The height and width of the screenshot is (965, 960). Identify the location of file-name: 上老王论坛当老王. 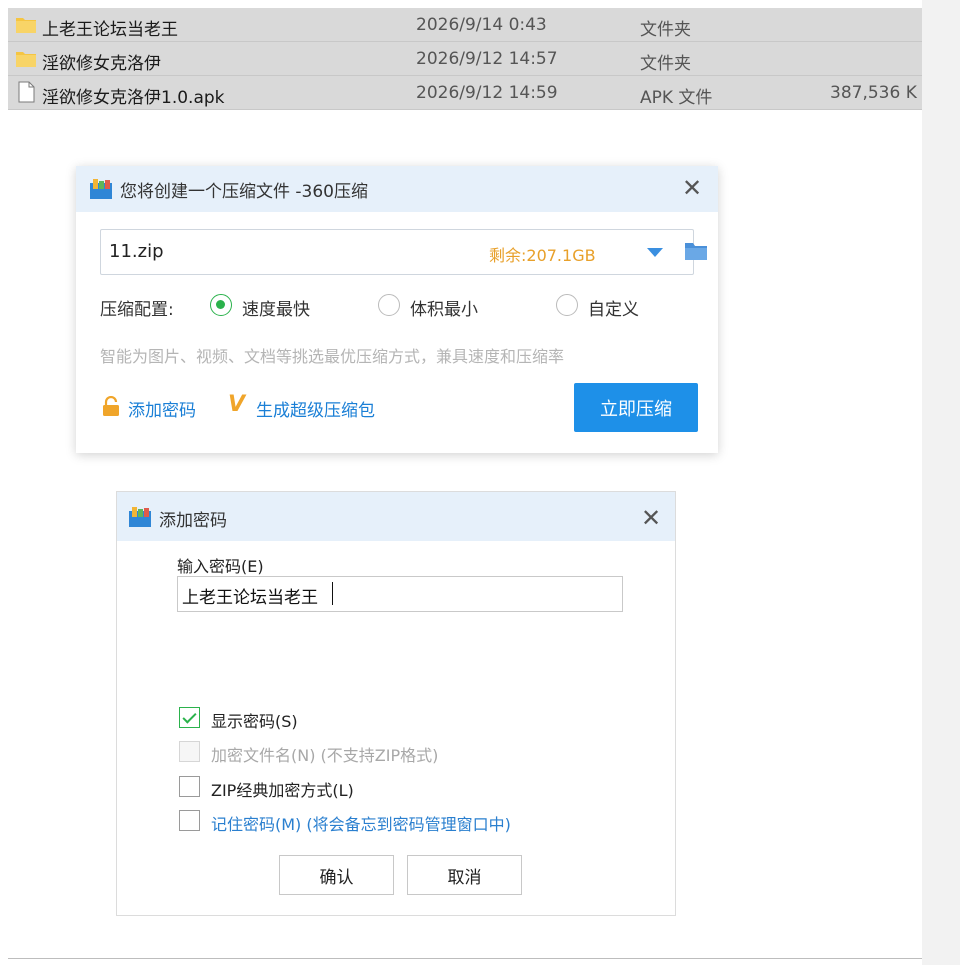
(110, 30).